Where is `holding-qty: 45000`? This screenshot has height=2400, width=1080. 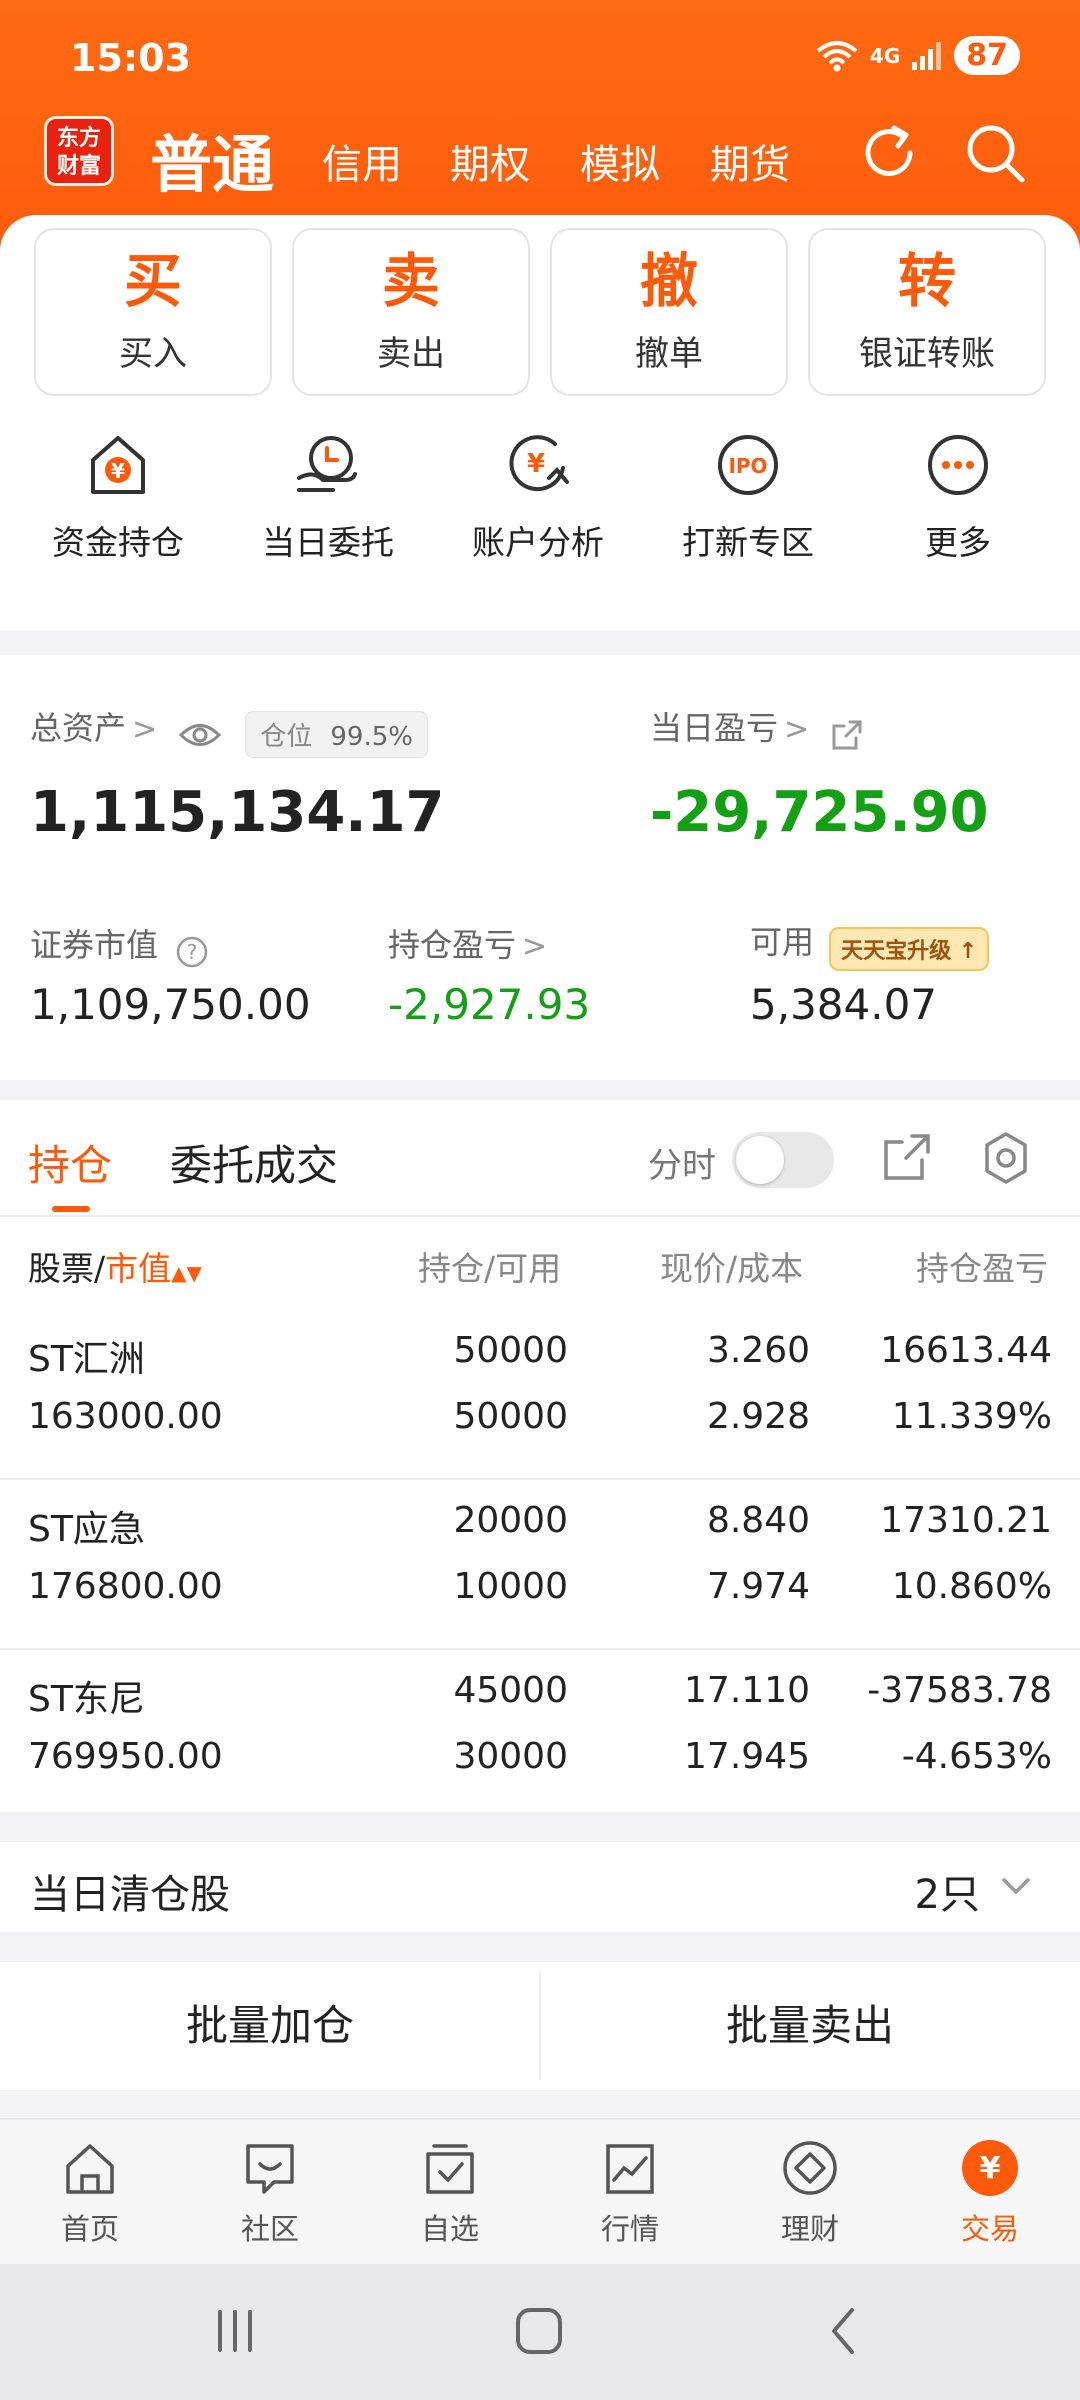
holding-qty: 45000 is located at coordinates (510, 1690).